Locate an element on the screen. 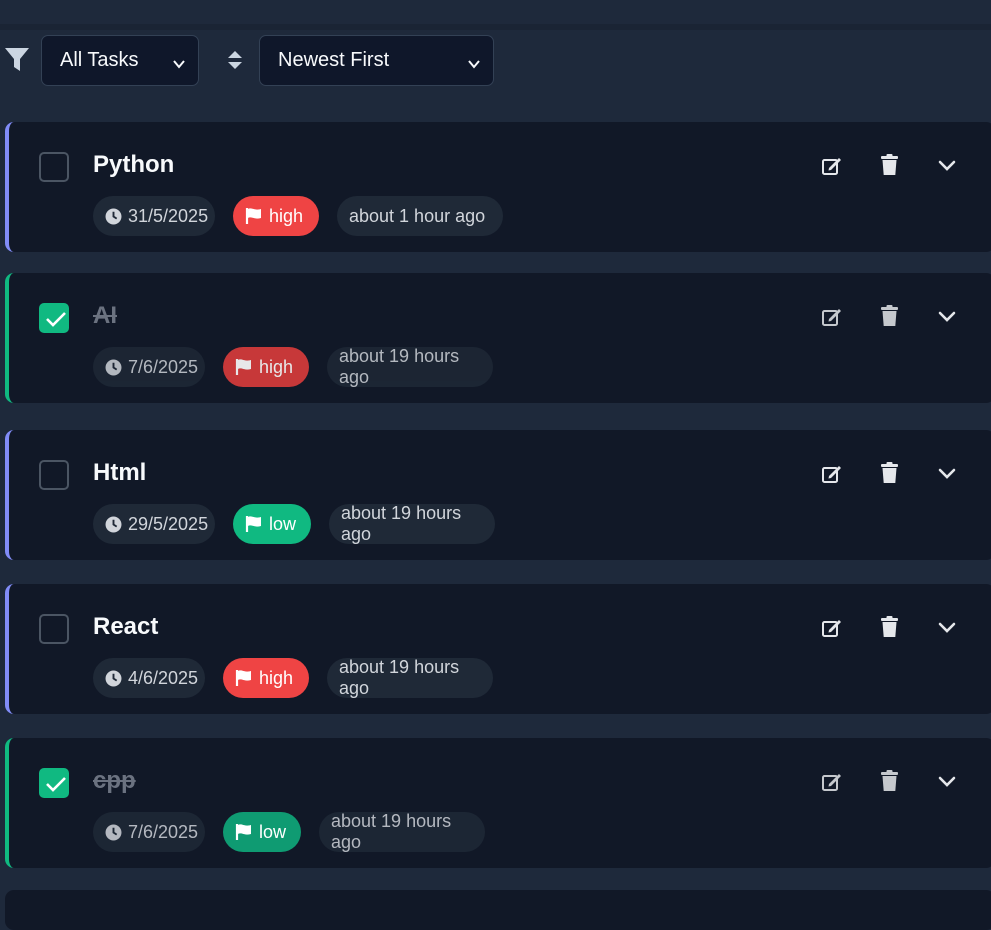 This screenshot has width=991, height=930. due-date-text: 31/5/2025 is located at coordinates (168, 215).